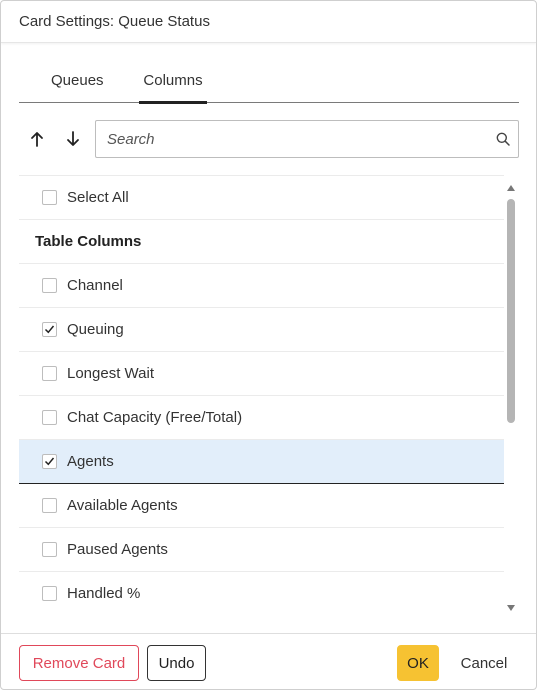 The image size is (537, 690). What do you see at coordinates (261, 330) in the screenshot?
I see `column-row: Queuing` at bounding box center [261, 330].